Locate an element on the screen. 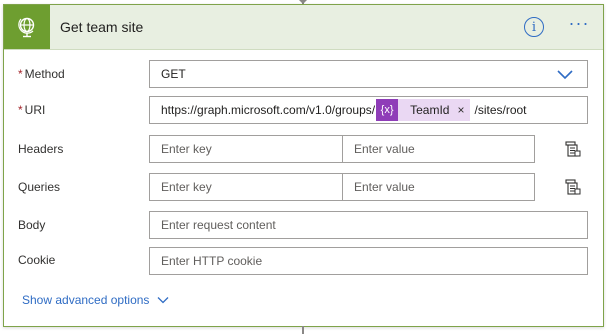 Image resolution: width=607 pixels, height=334 pixels. info-icon: i is located at coordinates (534, 27).